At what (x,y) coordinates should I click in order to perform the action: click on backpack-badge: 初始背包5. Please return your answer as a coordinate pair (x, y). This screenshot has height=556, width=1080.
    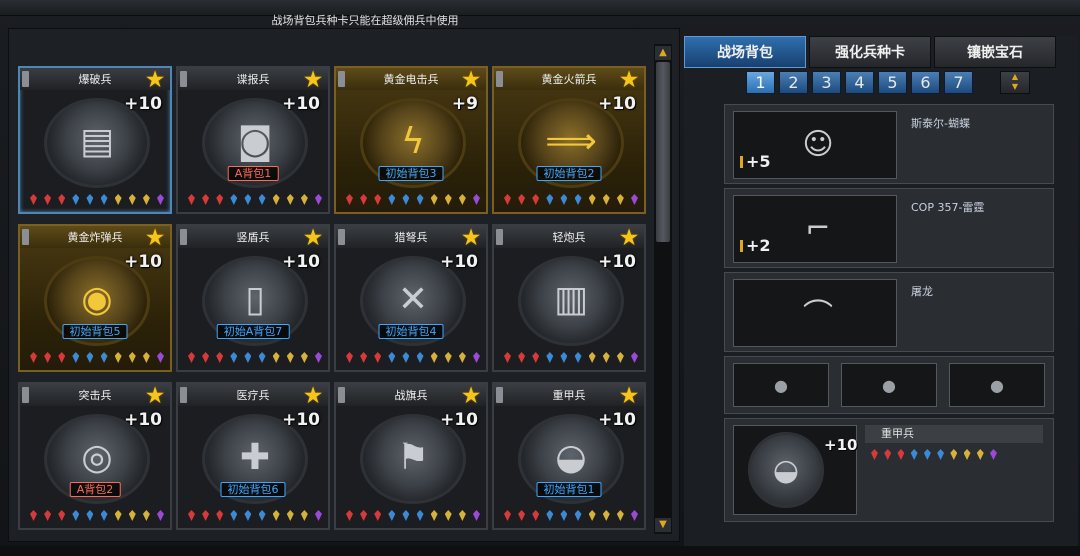
    Looking at the image, I should click on (95, 331).